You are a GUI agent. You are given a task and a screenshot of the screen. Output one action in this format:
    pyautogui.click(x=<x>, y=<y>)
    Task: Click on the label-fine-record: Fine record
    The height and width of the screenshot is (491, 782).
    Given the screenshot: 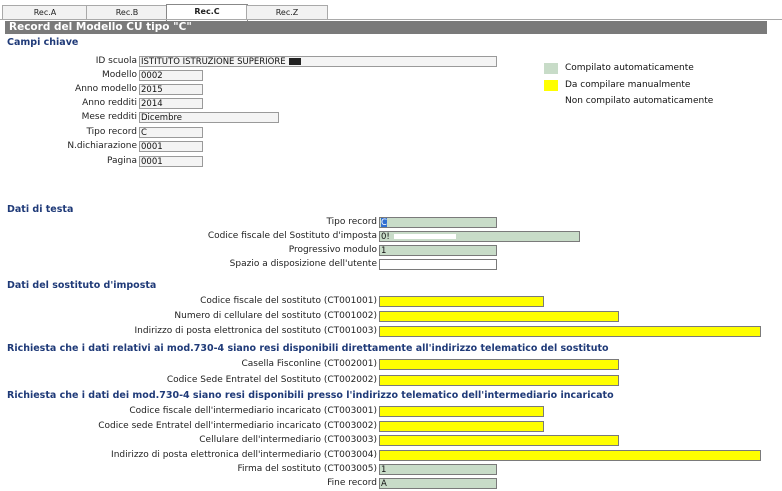 What is the action you would take?
    pyautogui.click(x=352, y=483)
    